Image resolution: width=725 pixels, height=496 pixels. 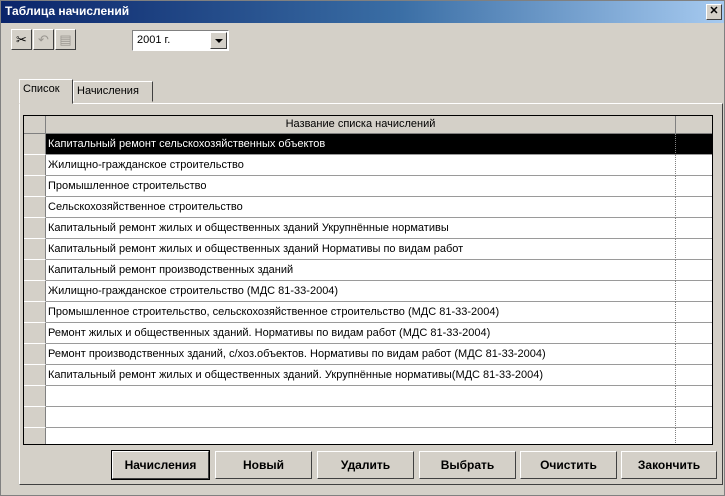 I want to click on table-row: Промышленное строительство, so click(x=368, y=186).